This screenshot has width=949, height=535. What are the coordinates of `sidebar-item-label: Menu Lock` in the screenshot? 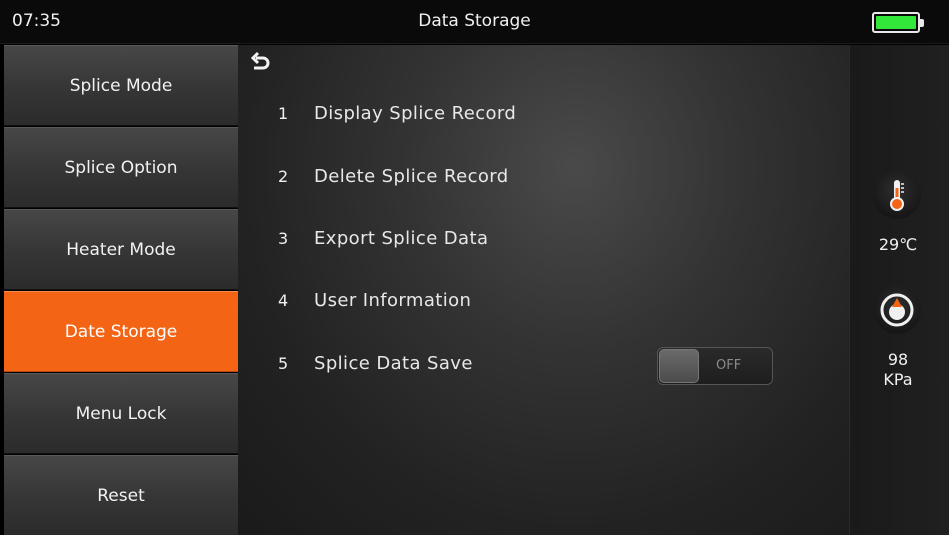 It's located at (121, 413).